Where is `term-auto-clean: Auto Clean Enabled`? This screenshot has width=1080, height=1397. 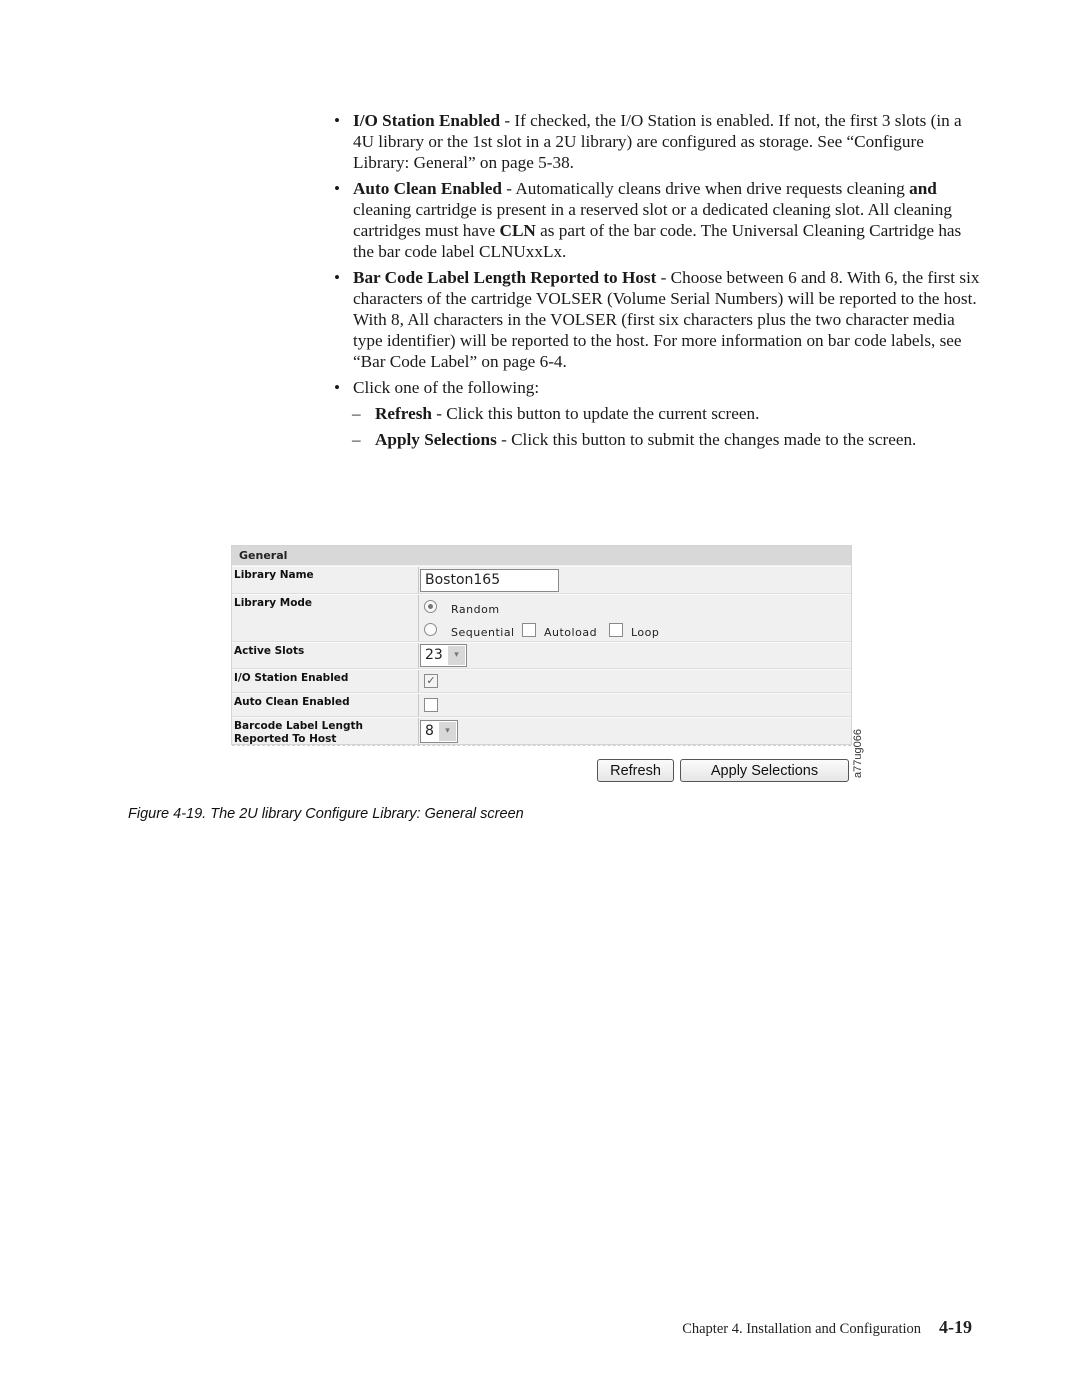 term-auto-clean: Auto Clean Enabled is located at coordinates (427, 188).